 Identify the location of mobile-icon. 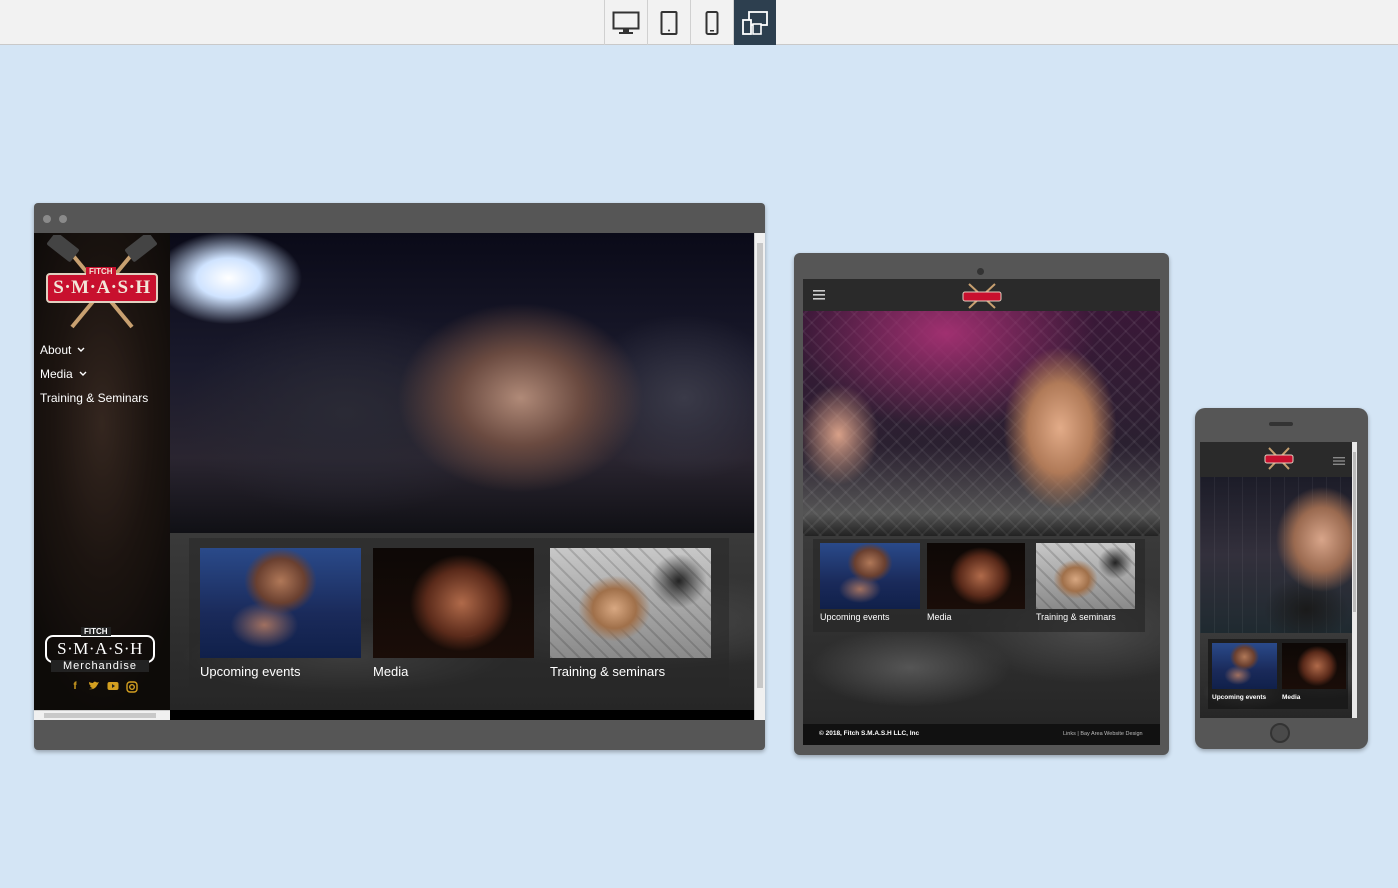
(712, 22).